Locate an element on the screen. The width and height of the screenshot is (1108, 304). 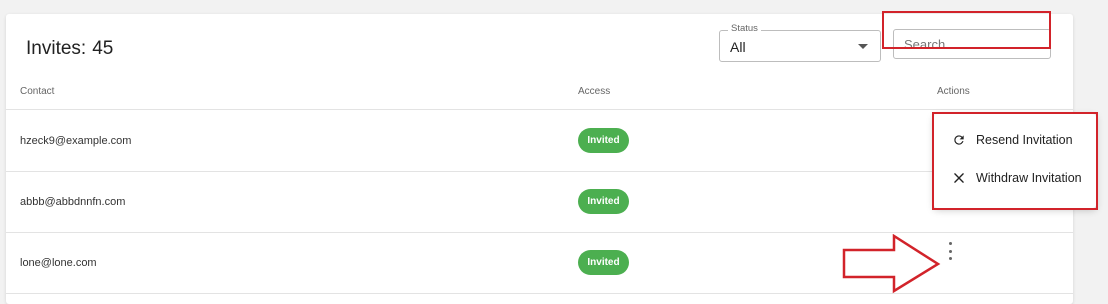
status-value: All is located at coordinates (738, 47).